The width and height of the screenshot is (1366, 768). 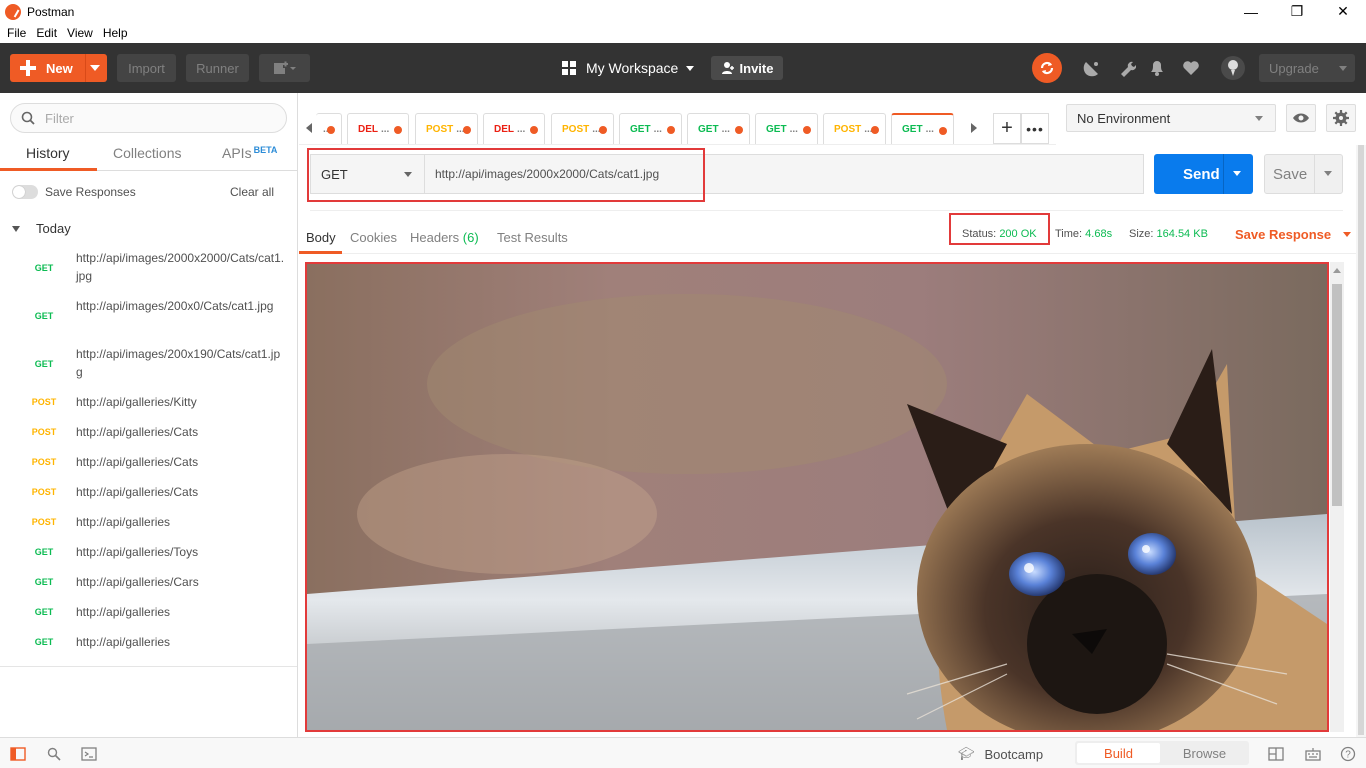 What do you see at coordinates (1313, 754) in the screenshot?
I see `keyboard-shortcuts-icon` at bounding box center [1313, 754].